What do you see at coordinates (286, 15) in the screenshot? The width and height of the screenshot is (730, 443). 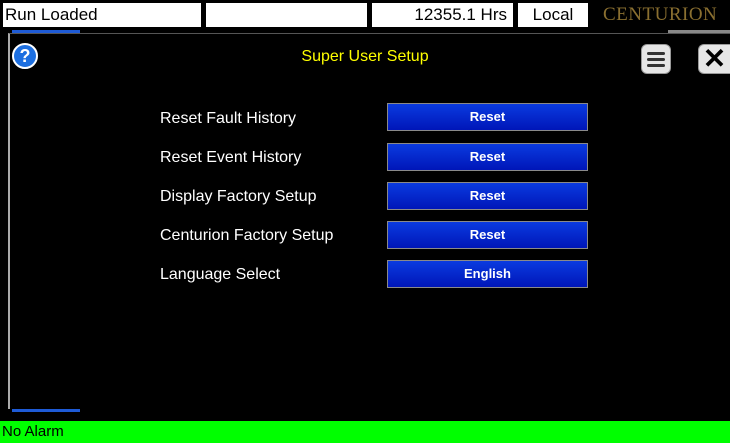 I see `status-blank` at bounding box center [286, 15].